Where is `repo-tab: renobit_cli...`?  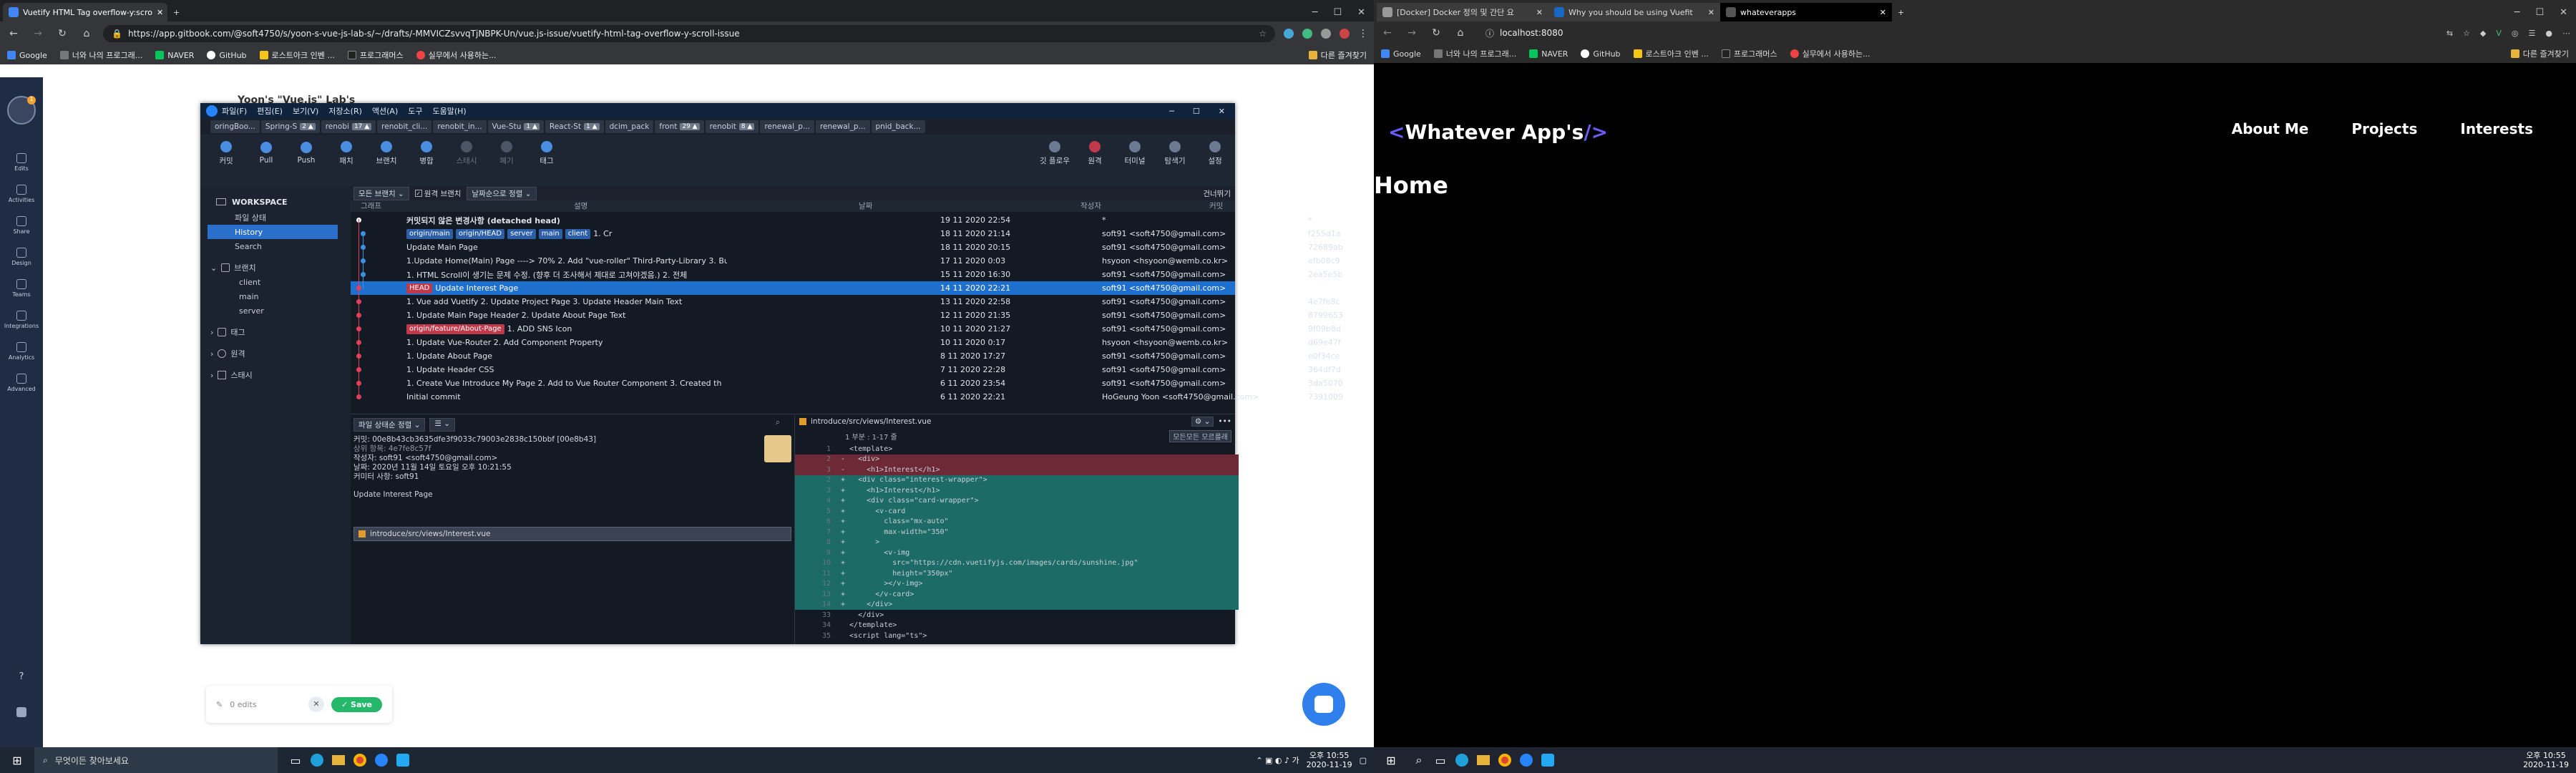 repo-tab: renobit_cli... is located at coordinates (404, 126).